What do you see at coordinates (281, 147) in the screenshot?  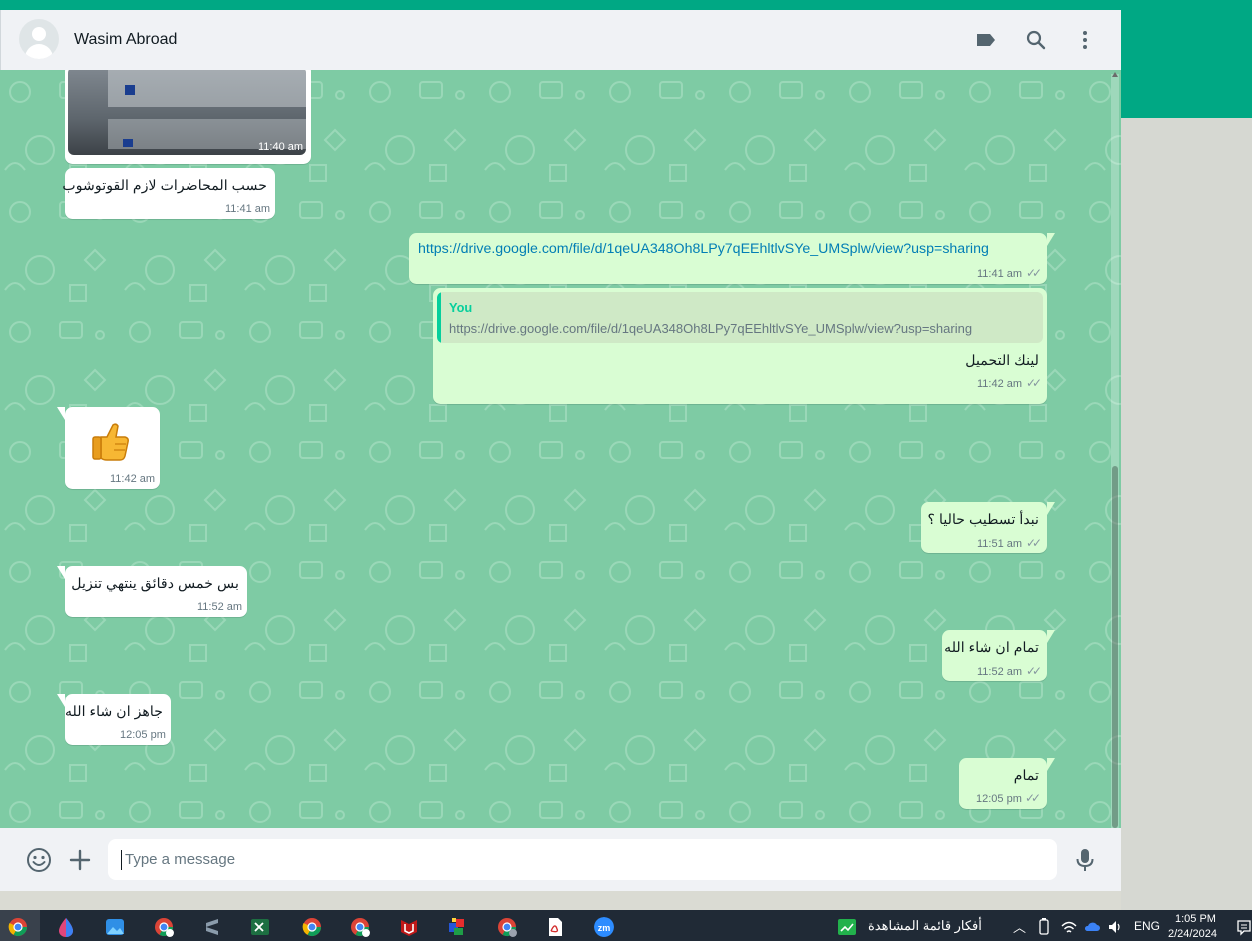 I see `message-time: 11:40 am` at bounding box center [281, 147].